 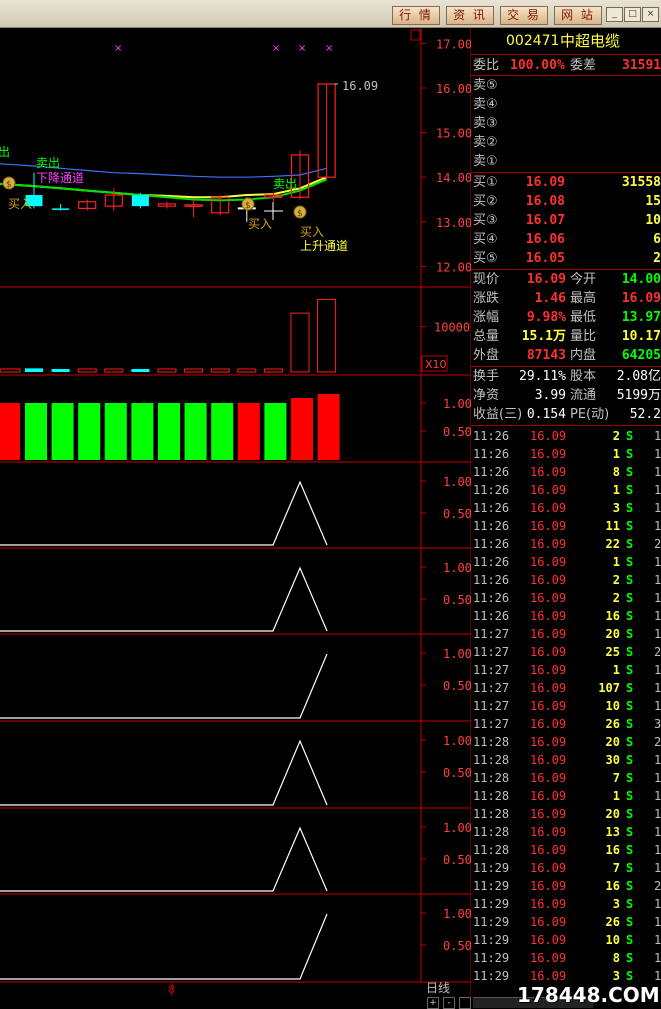 What do you see at coordinates (614, 14) in the screenshot?
I see `minimize-icon: _` at bounding box center [614, 14].